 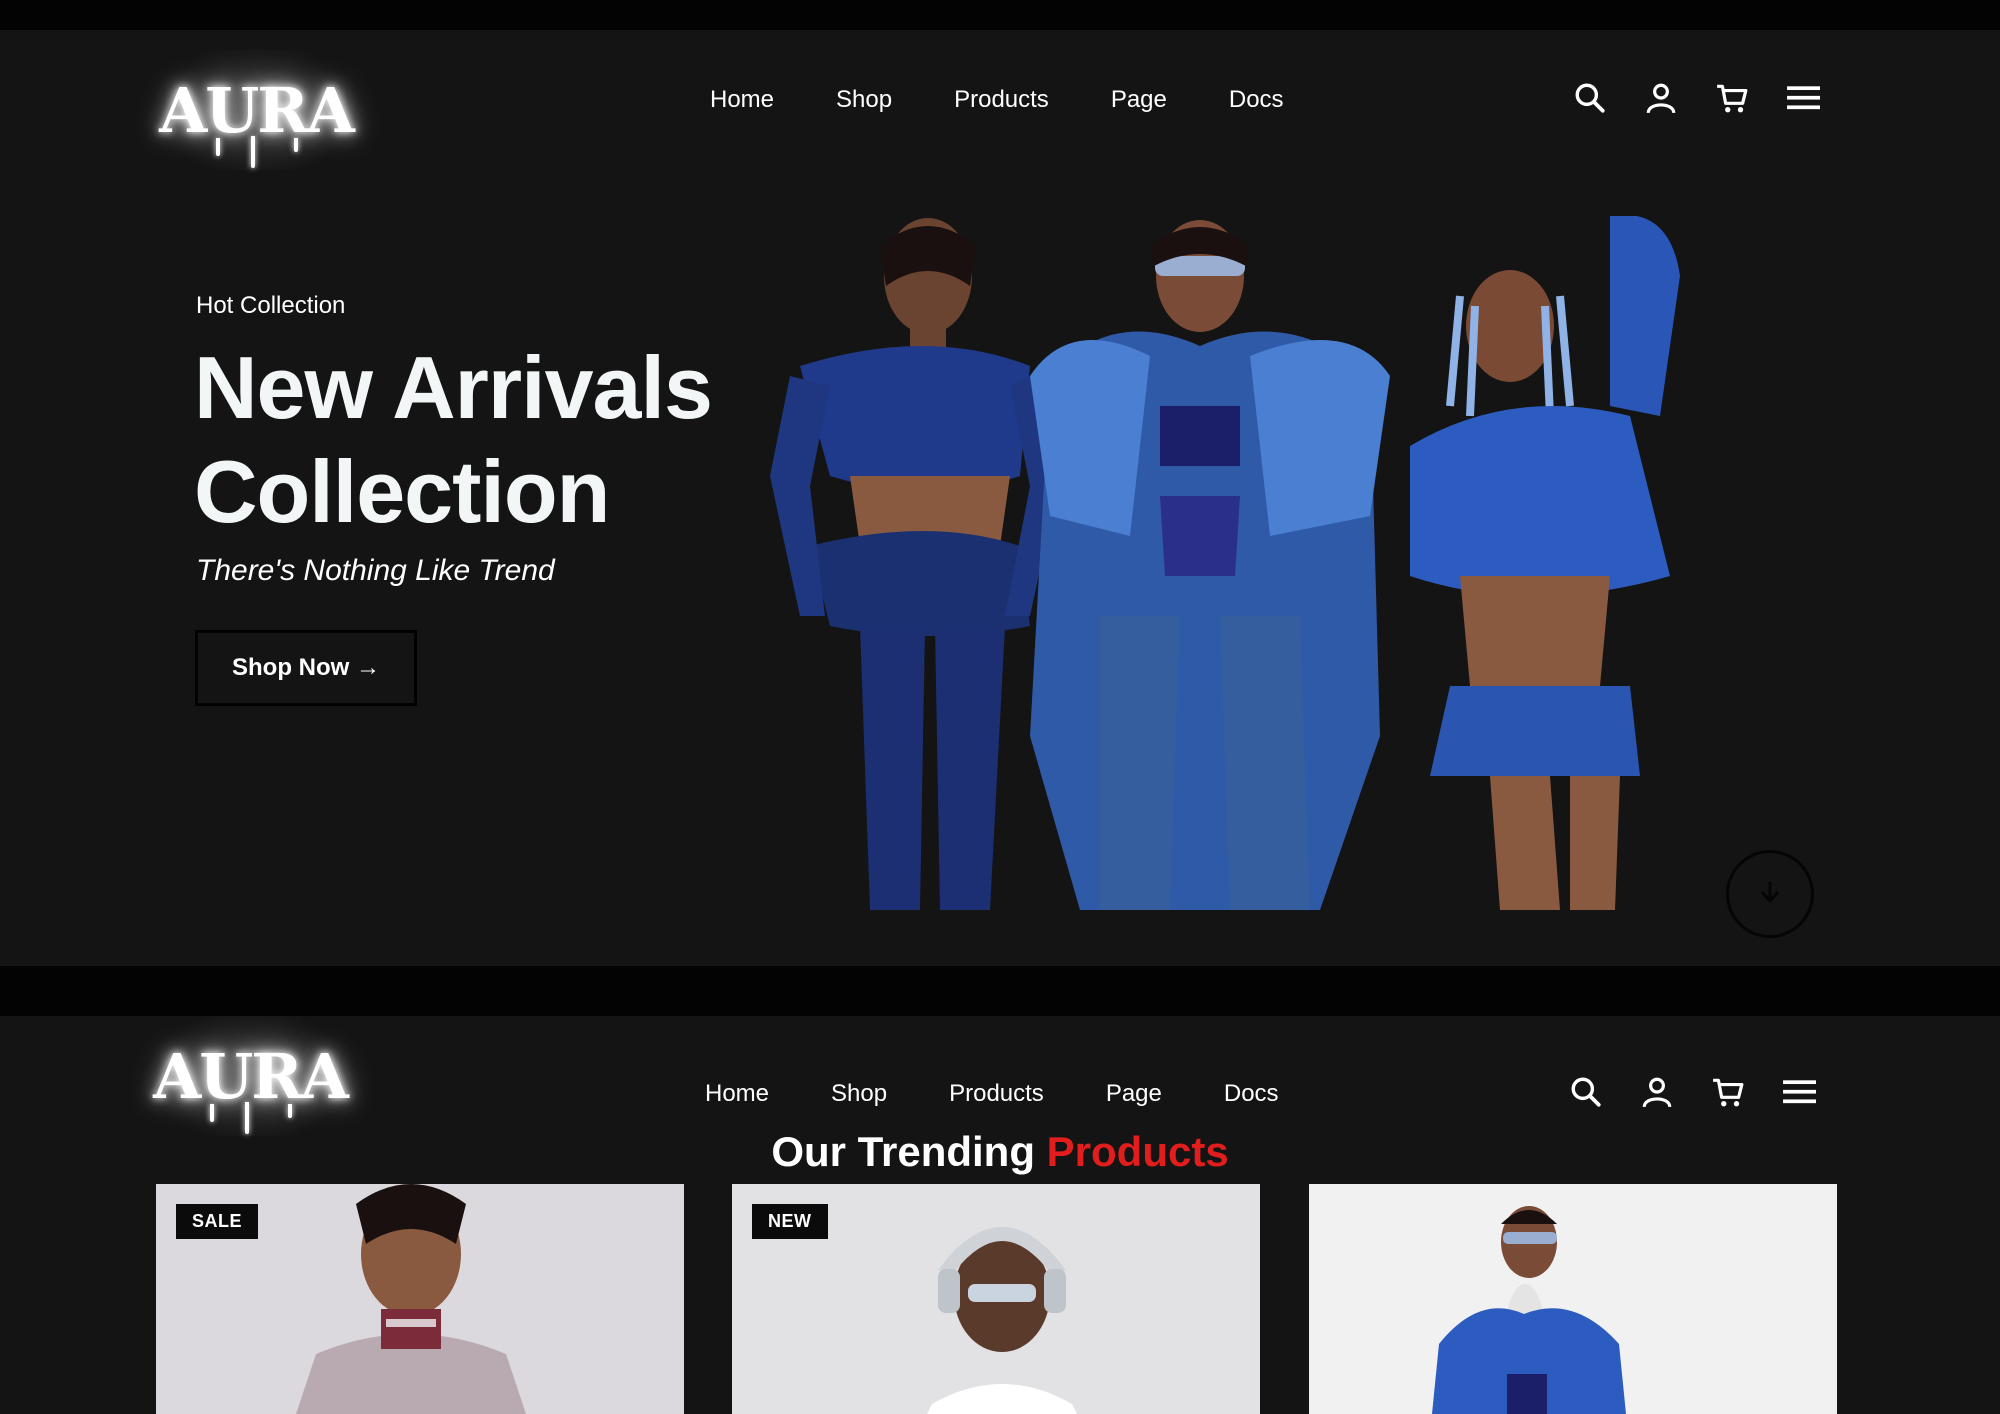 I want to click on product-card: NEW, so click(x=996, y=1299).